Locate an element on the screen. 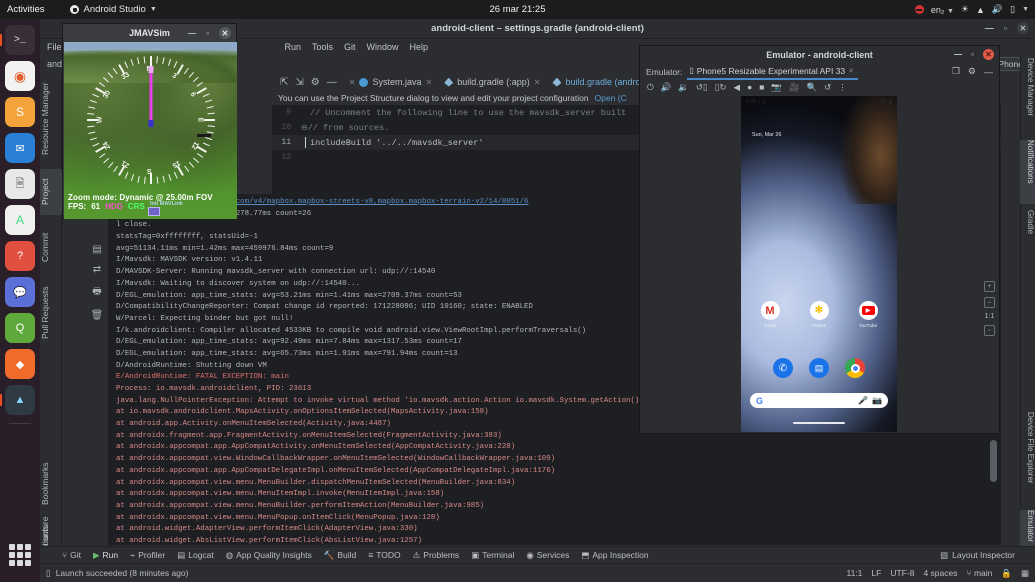 Image resolution: width=1035 pixels, height=582 pixels. back-icon: ◀ is located at coordinates (737, 87).